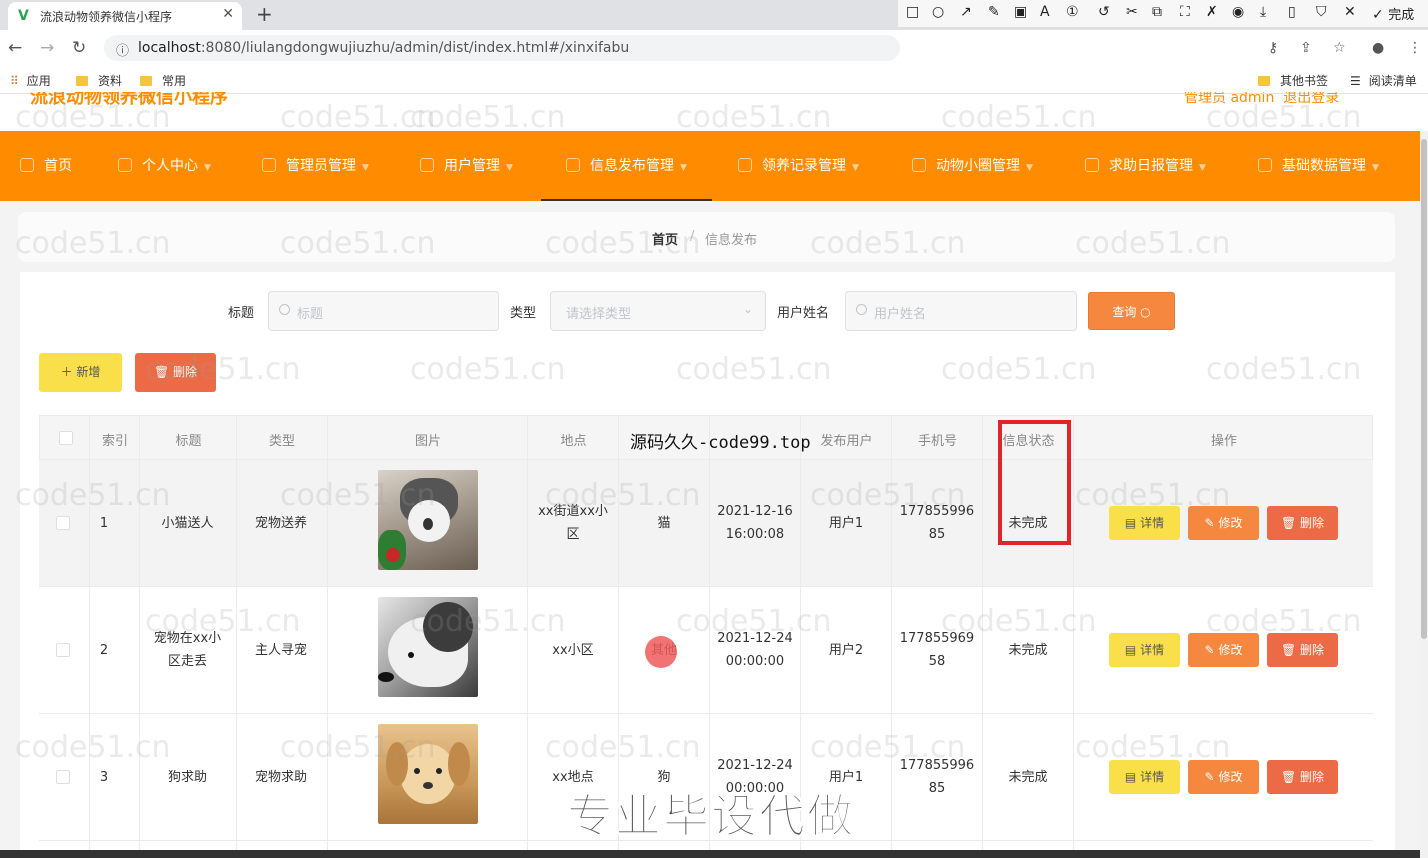 The height and width of the screenshot is (858, 1428). What do you see at coordinates (1273, 48) in the screenshot?
I see `key-icon: ⚷` at bounding box center [1273, 48].